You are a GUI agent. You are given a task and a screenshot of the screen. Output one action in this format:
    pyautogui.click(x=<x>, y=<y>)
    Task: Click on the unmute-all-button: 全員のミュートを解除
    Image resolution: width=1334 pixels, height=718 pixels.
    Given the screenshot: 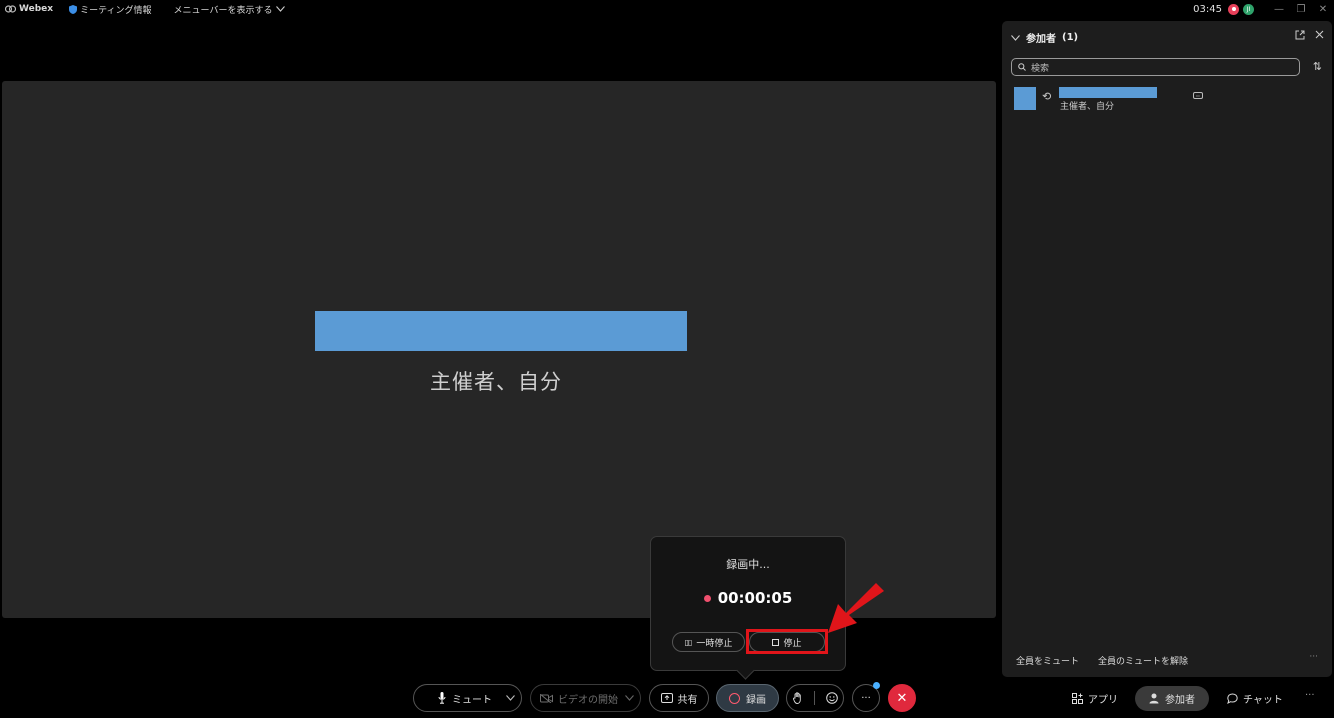 What is the action you would take?
    pyautogui.click(x=1143, y=660)
    